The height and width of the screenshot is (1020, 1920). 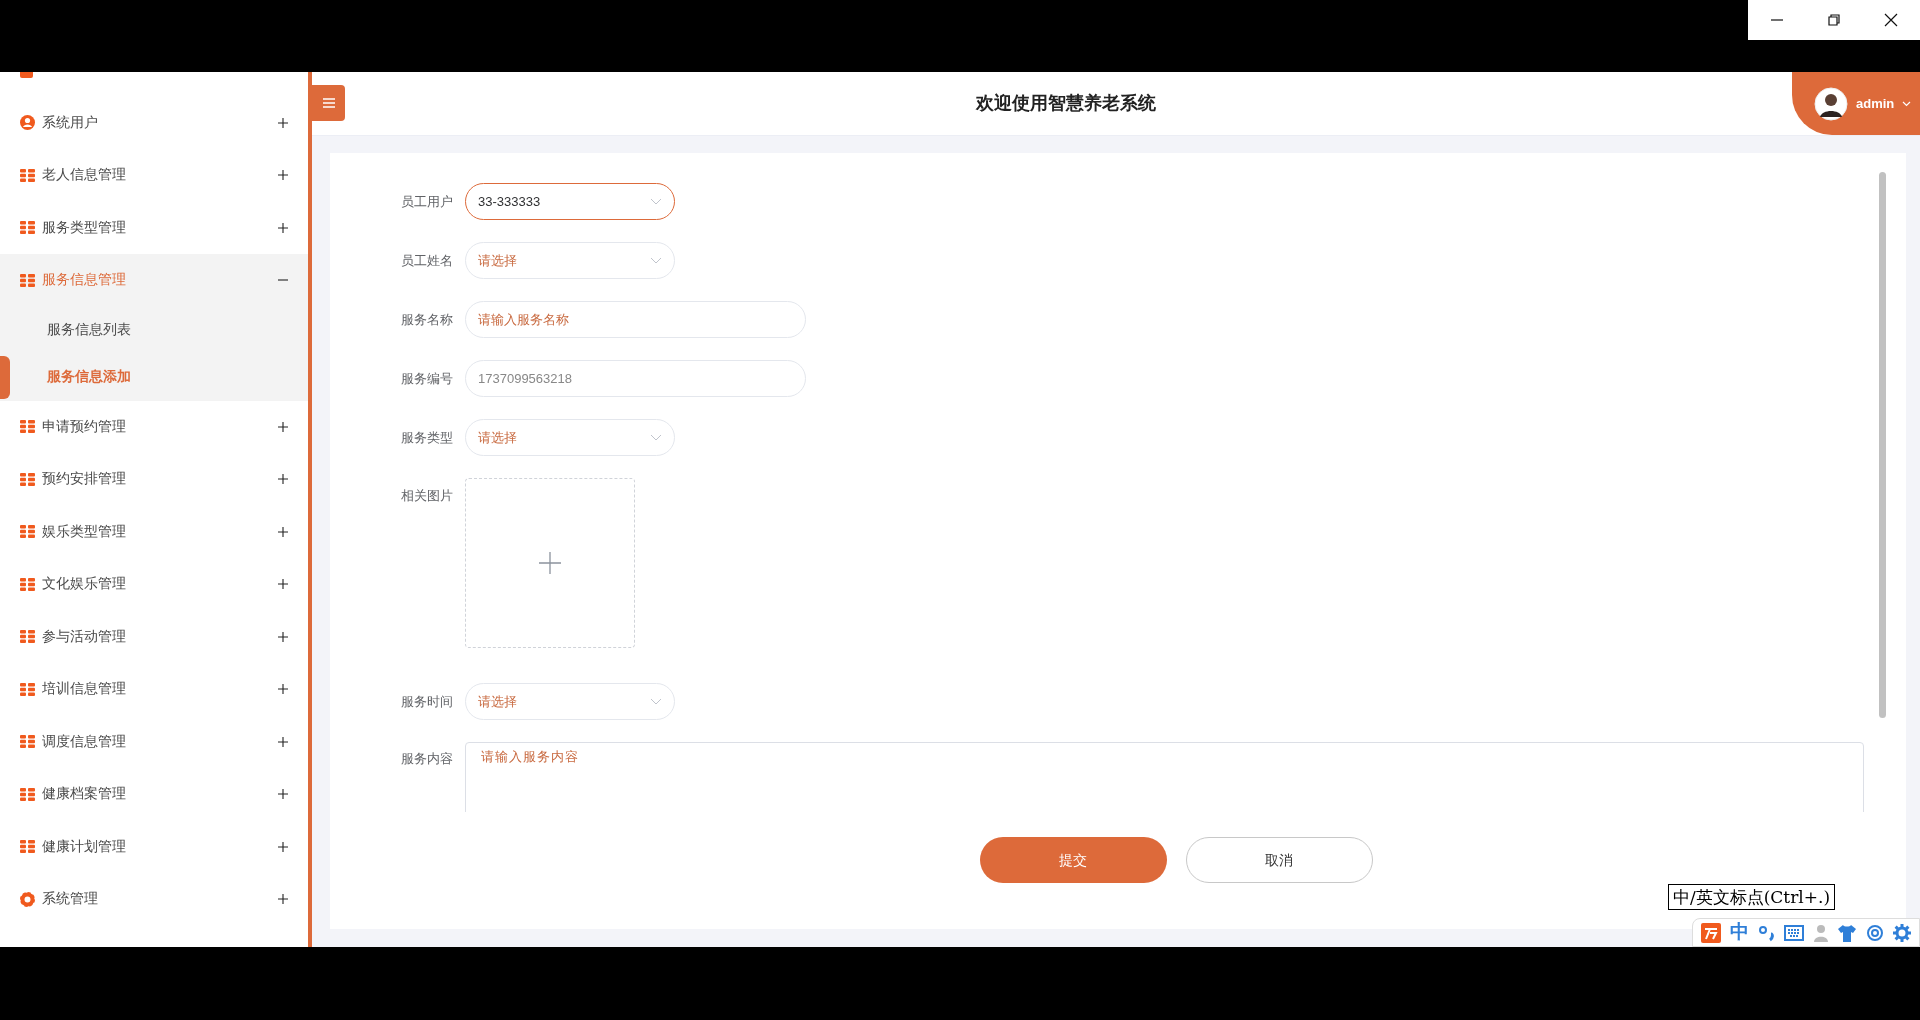 What do you see at coordinates (154, 175) in the screenshot?
I see `menu-item: 老人信息管理` at bounding box center [154, 175].